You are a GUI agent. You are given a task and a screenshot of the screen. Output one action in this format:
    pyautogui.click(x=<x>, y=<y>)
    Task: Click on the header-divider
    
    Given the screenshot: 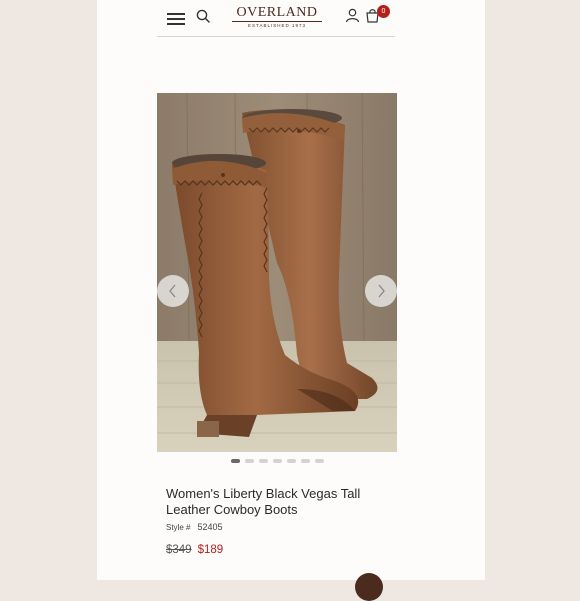 What is the action you would take?
    pyautogui.click(x=276, y=36)
    